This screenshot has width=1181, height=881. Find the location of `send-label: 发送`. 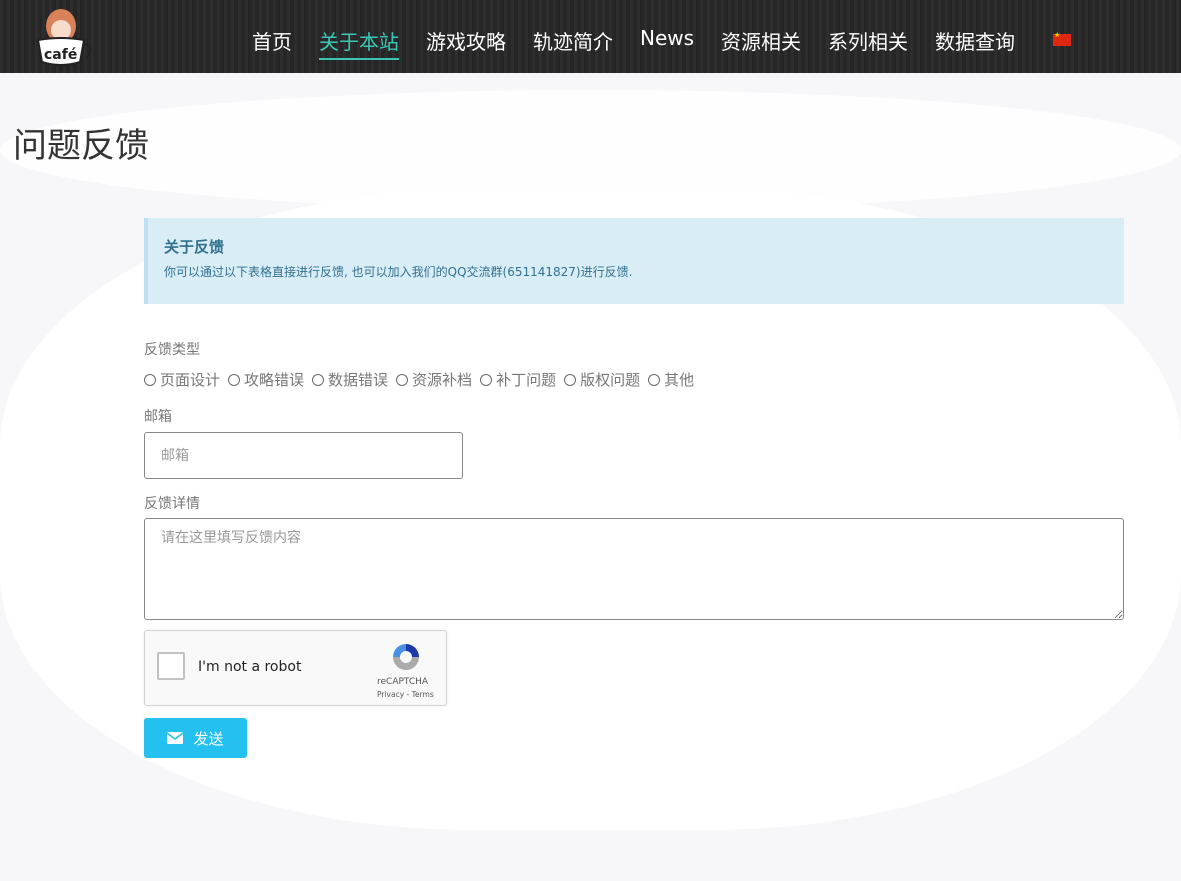

send-label: 发送 is located at coordinates (208, 739).